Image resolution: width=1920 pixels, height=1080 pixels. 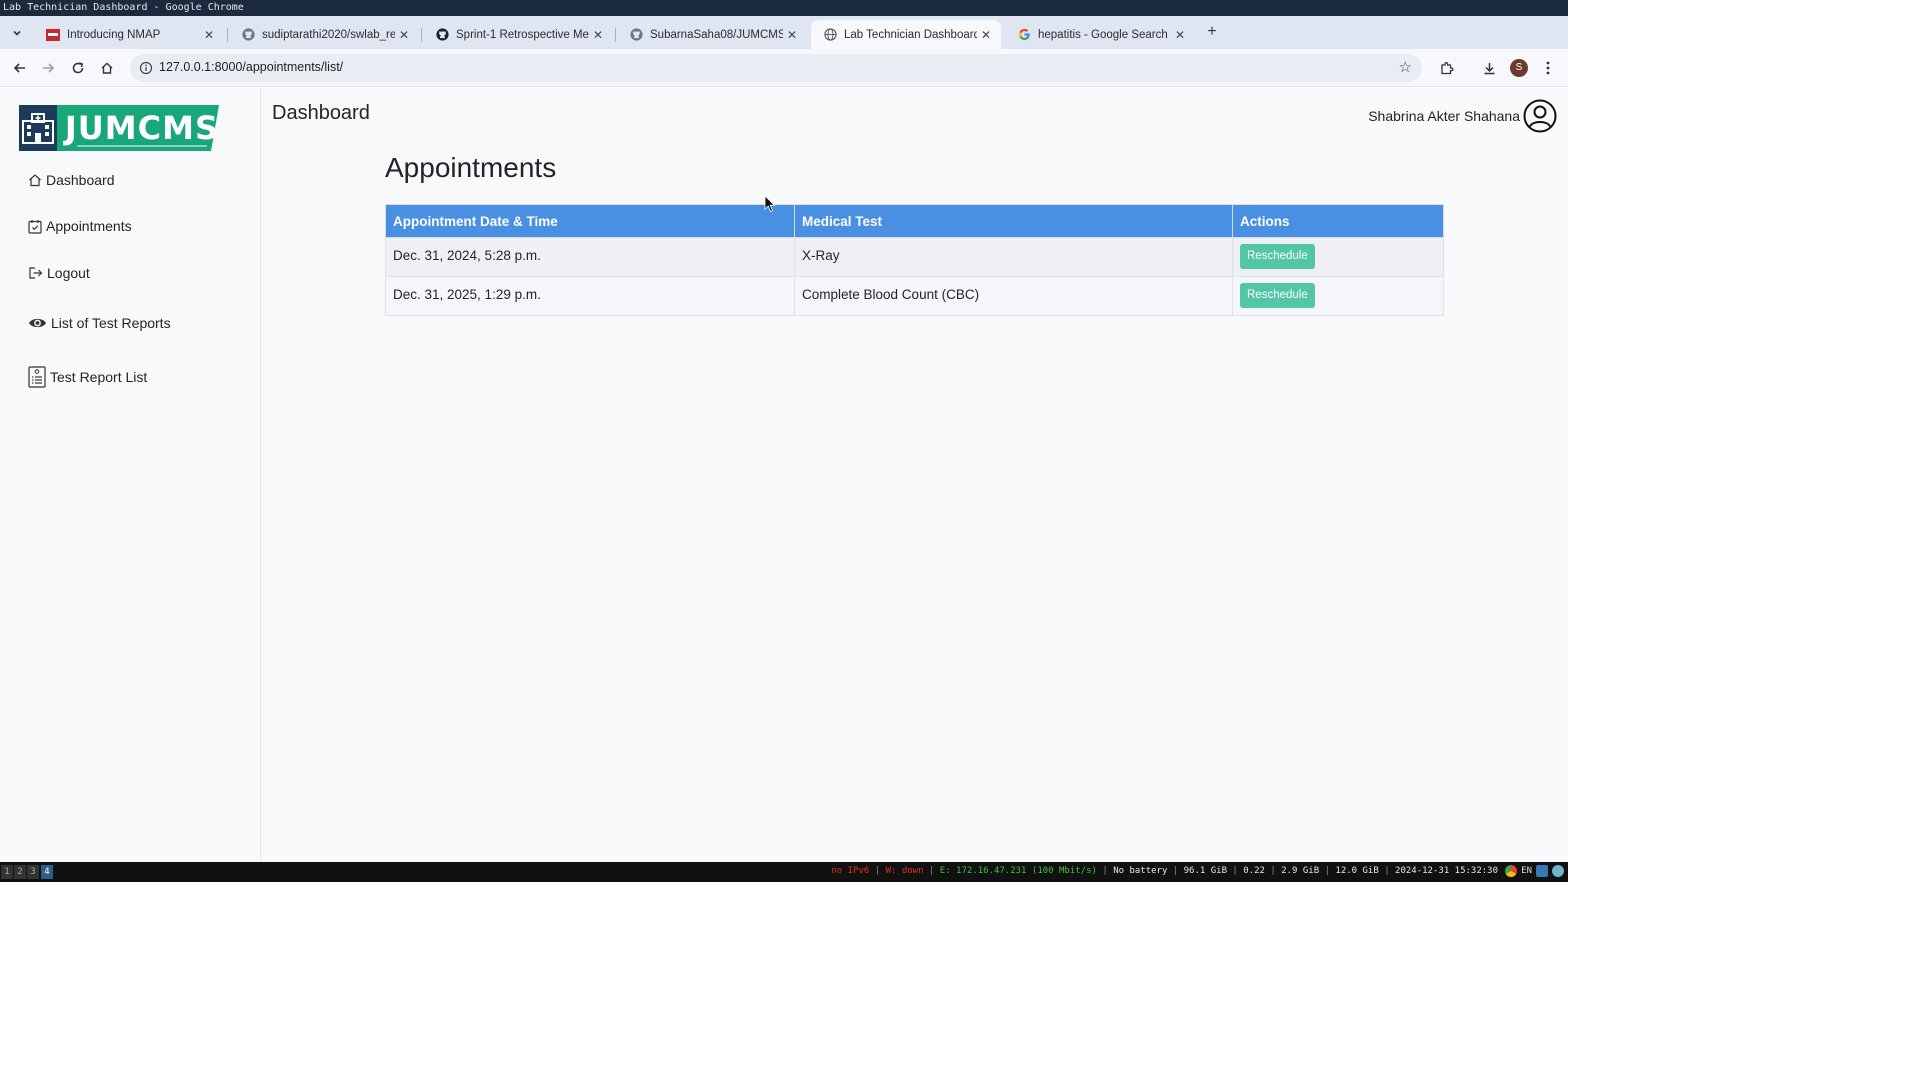 I want to click on google-icon, so click(x=1024, y=35).